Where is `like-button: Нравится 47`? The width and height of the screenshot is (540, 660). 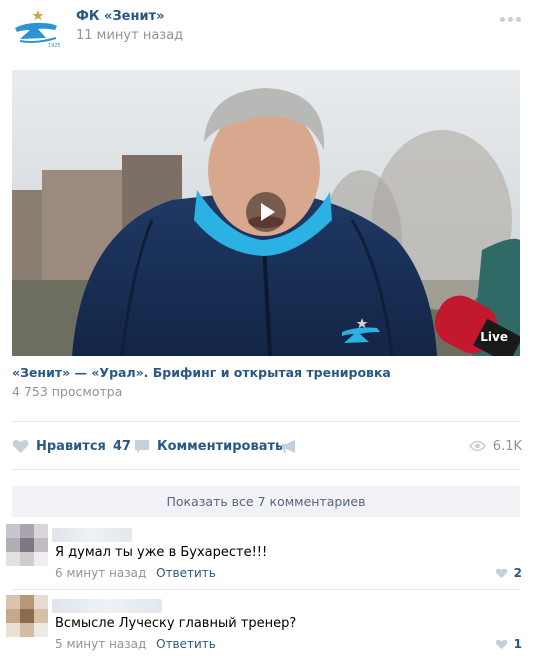 like-button: Нравится 47 is located at coordinates (71, 446).